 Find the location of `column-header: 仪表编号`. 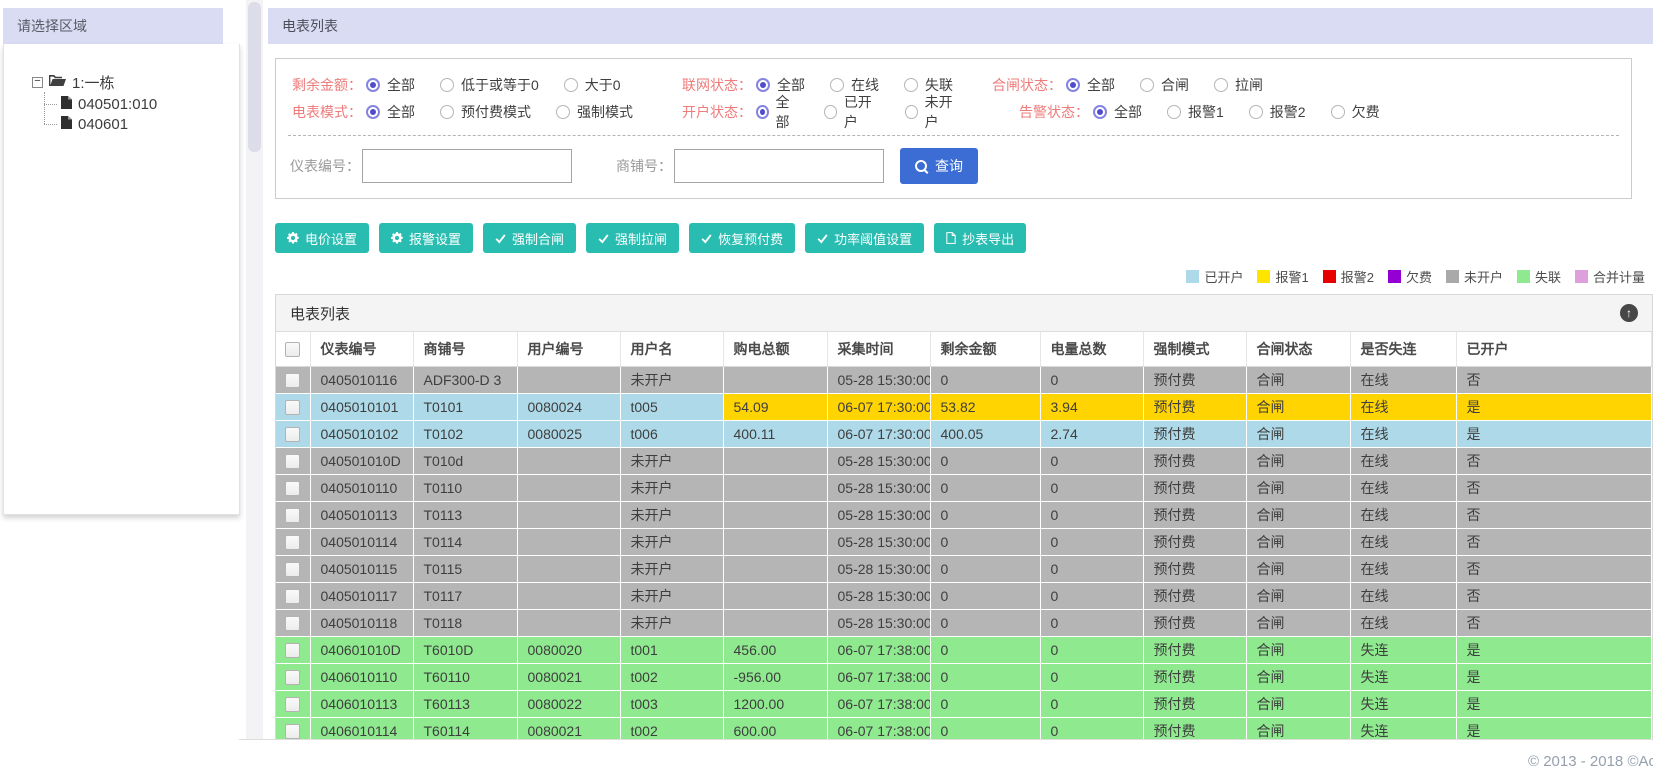

column-header: 仪表编号 is located at coordinates (362, 349).